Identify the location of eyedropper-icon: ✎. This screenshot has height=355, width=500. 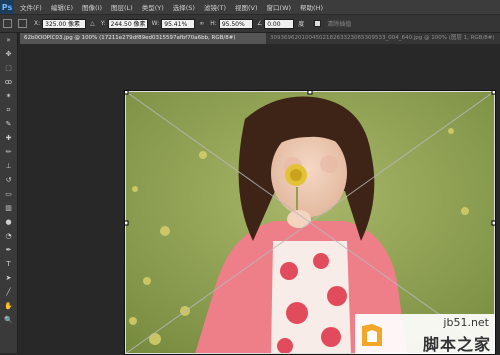
(8, 124).